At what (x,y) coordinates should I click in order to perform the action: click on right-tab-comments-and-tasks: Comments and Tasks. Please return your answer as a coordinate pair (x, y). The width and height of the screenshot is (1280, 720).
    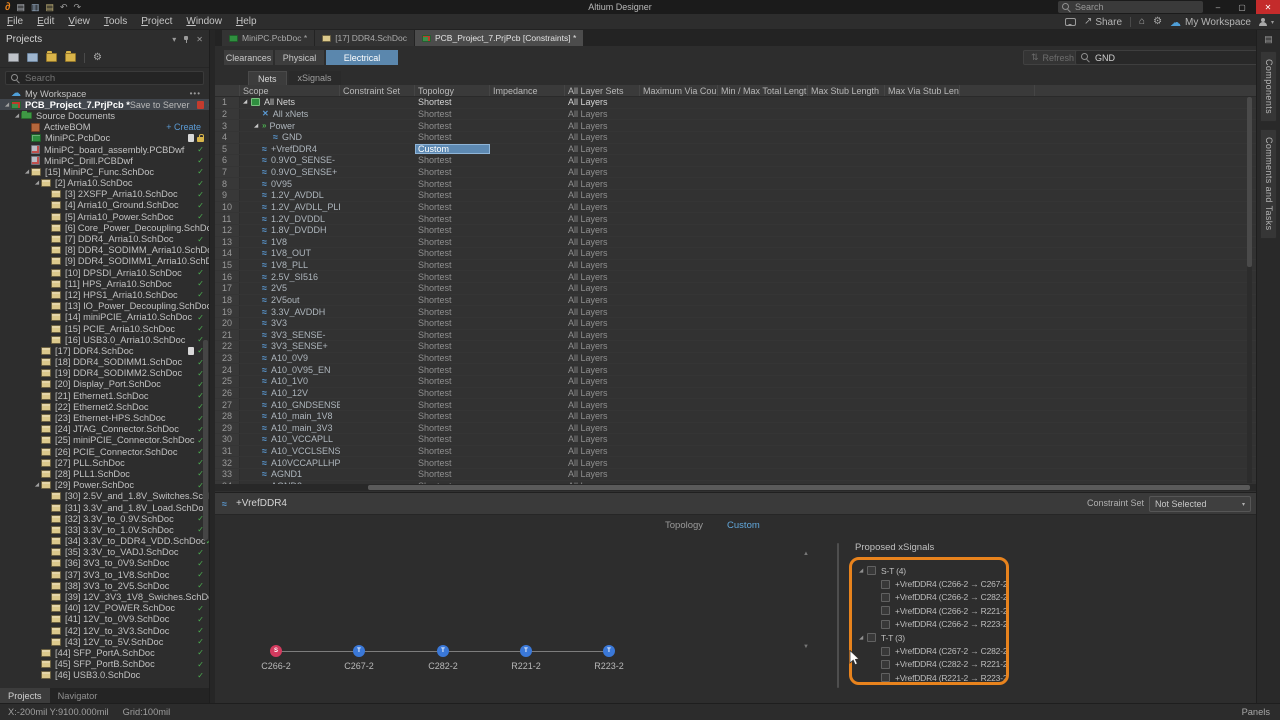
    Looking at the image, I should click on (1268, 184).